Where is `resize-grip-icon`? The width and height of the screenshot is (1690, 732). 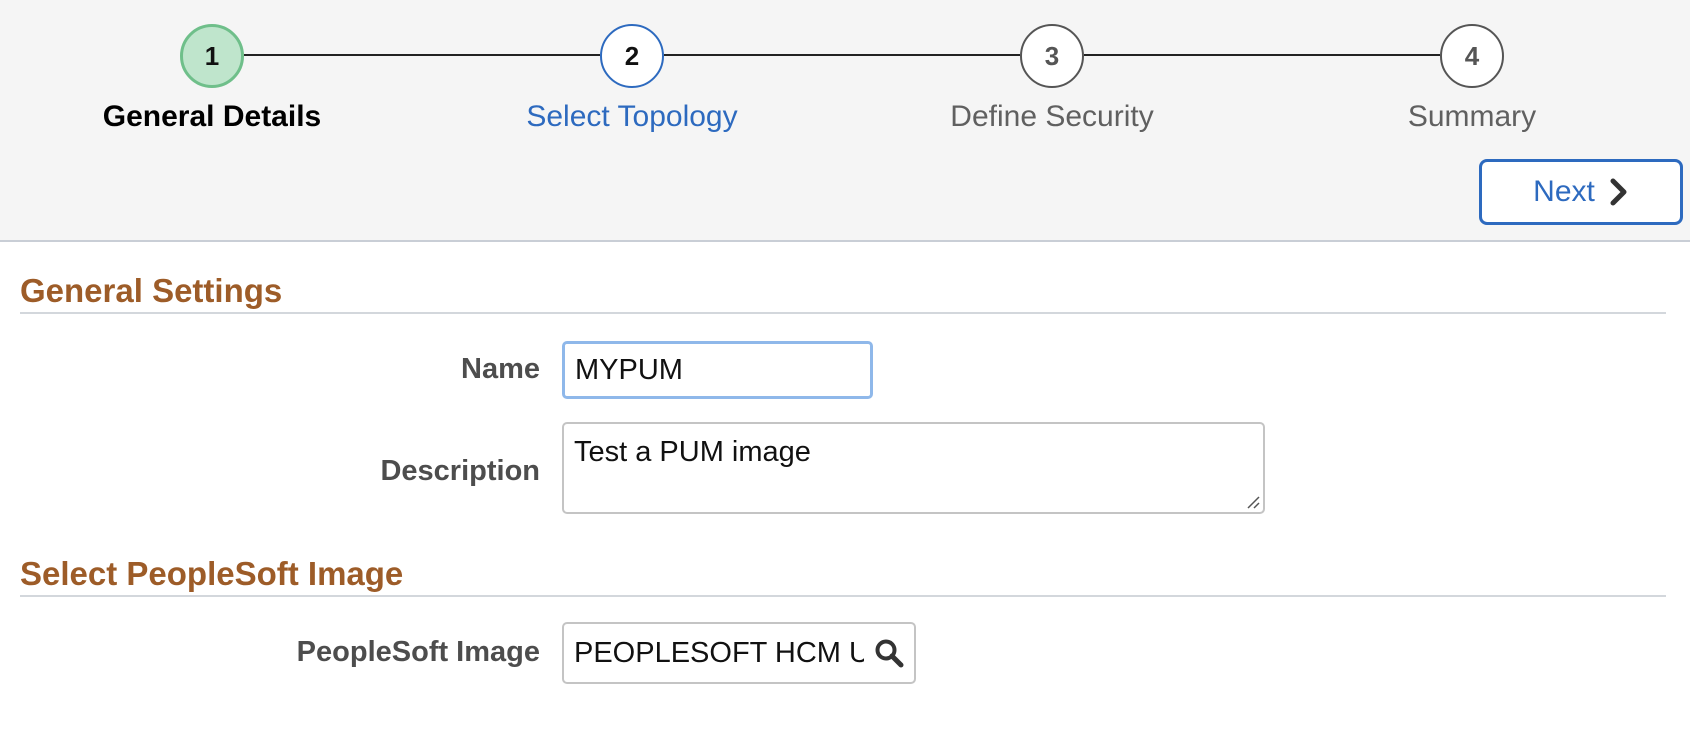
resize-grip-icon is located at coordinates (1252, 501).